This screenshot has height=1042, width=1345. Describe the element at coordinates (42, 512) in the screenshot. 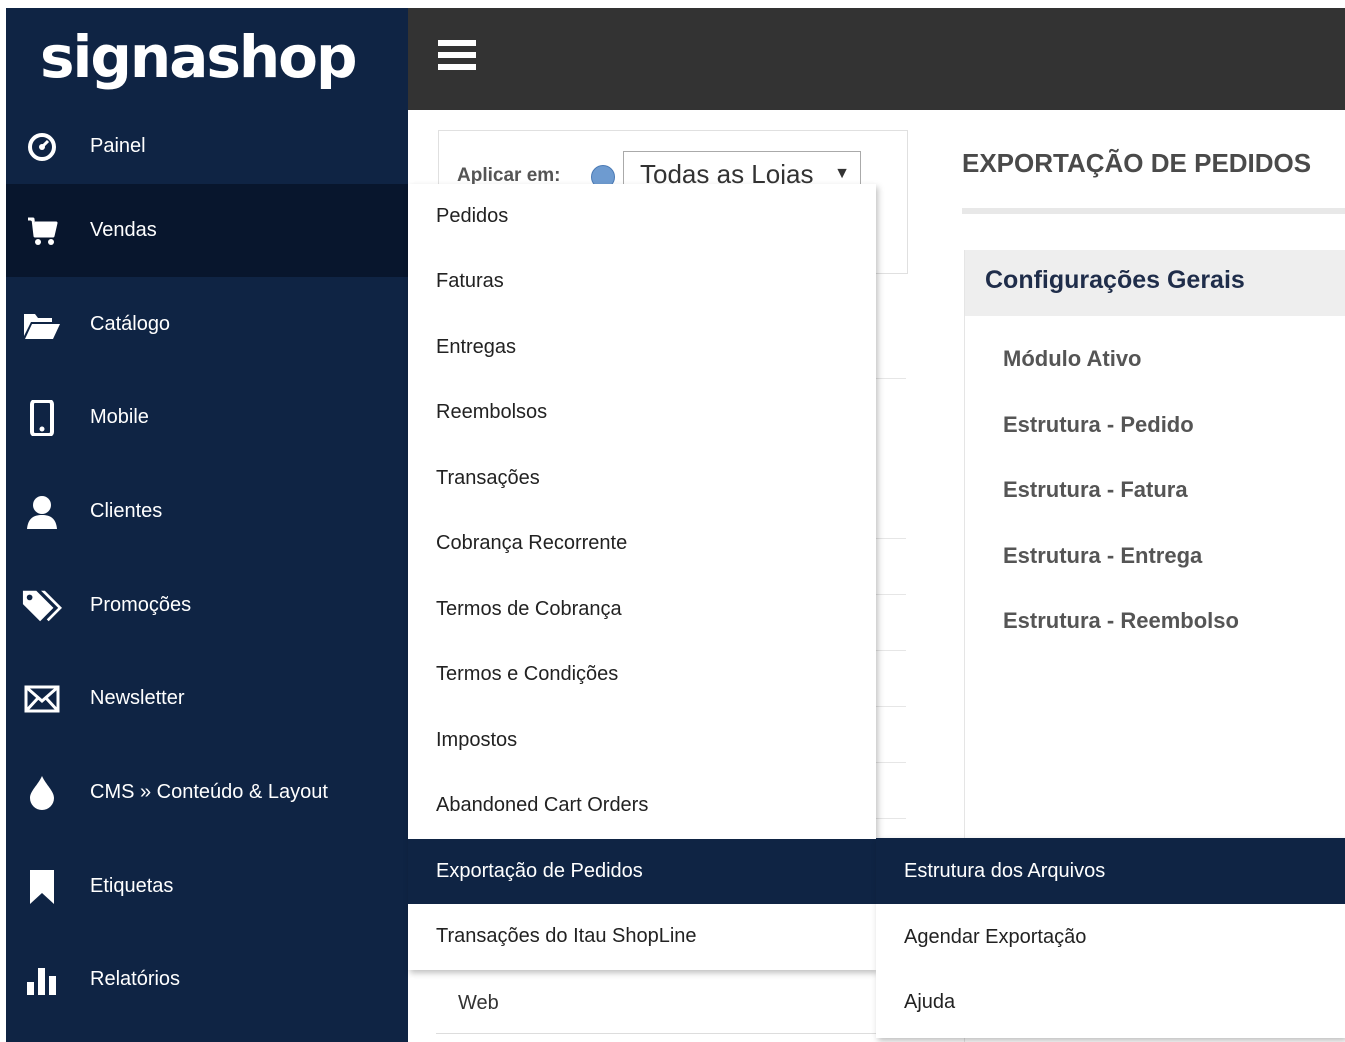

I see `user-icon` at that location.